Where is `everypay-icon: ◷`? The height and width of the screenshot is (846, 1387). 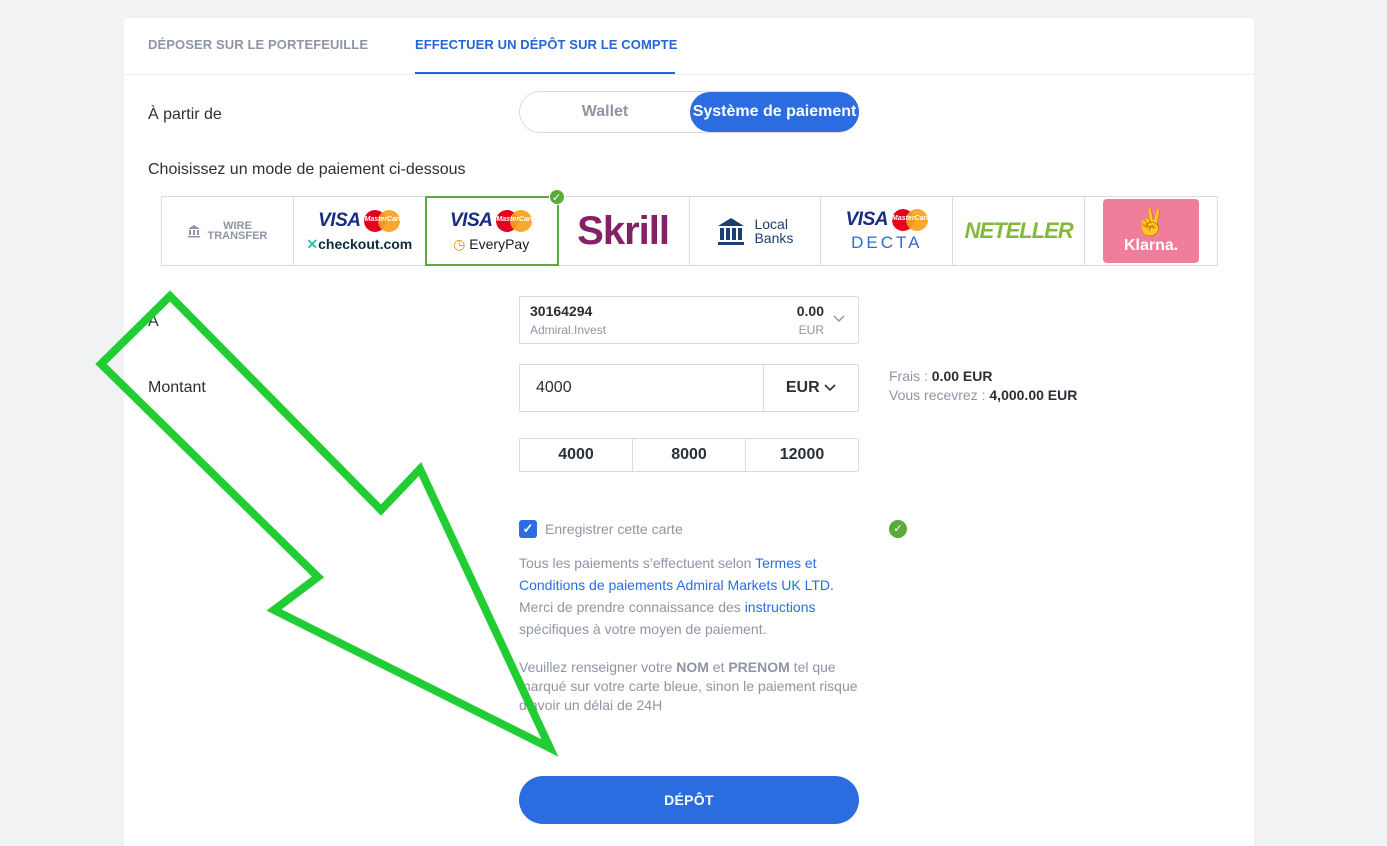 everypay-icon: ◷ is located at coordinates (461, 243).